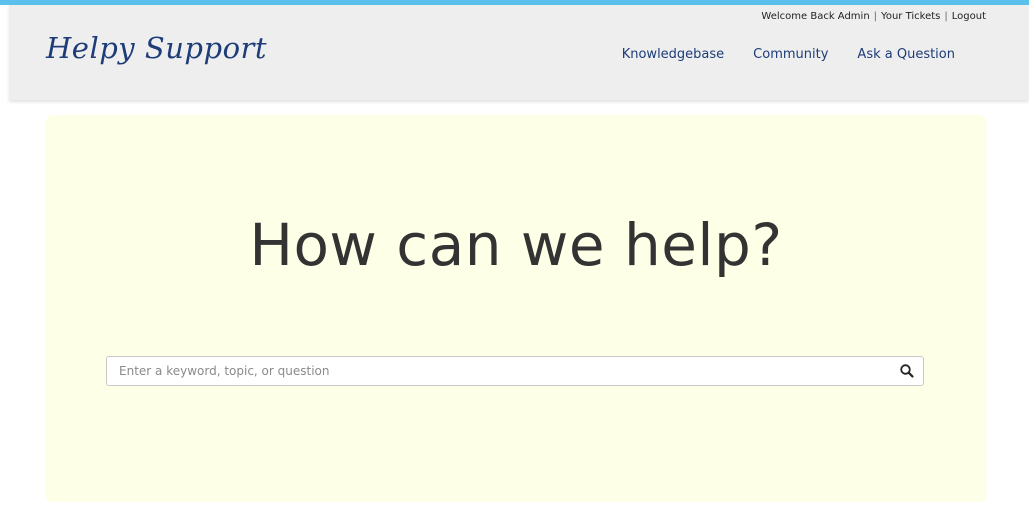  Describe the element at coordinates (156, 48) in the screenshot. I see `site-logo: Helpy Support` at that location.